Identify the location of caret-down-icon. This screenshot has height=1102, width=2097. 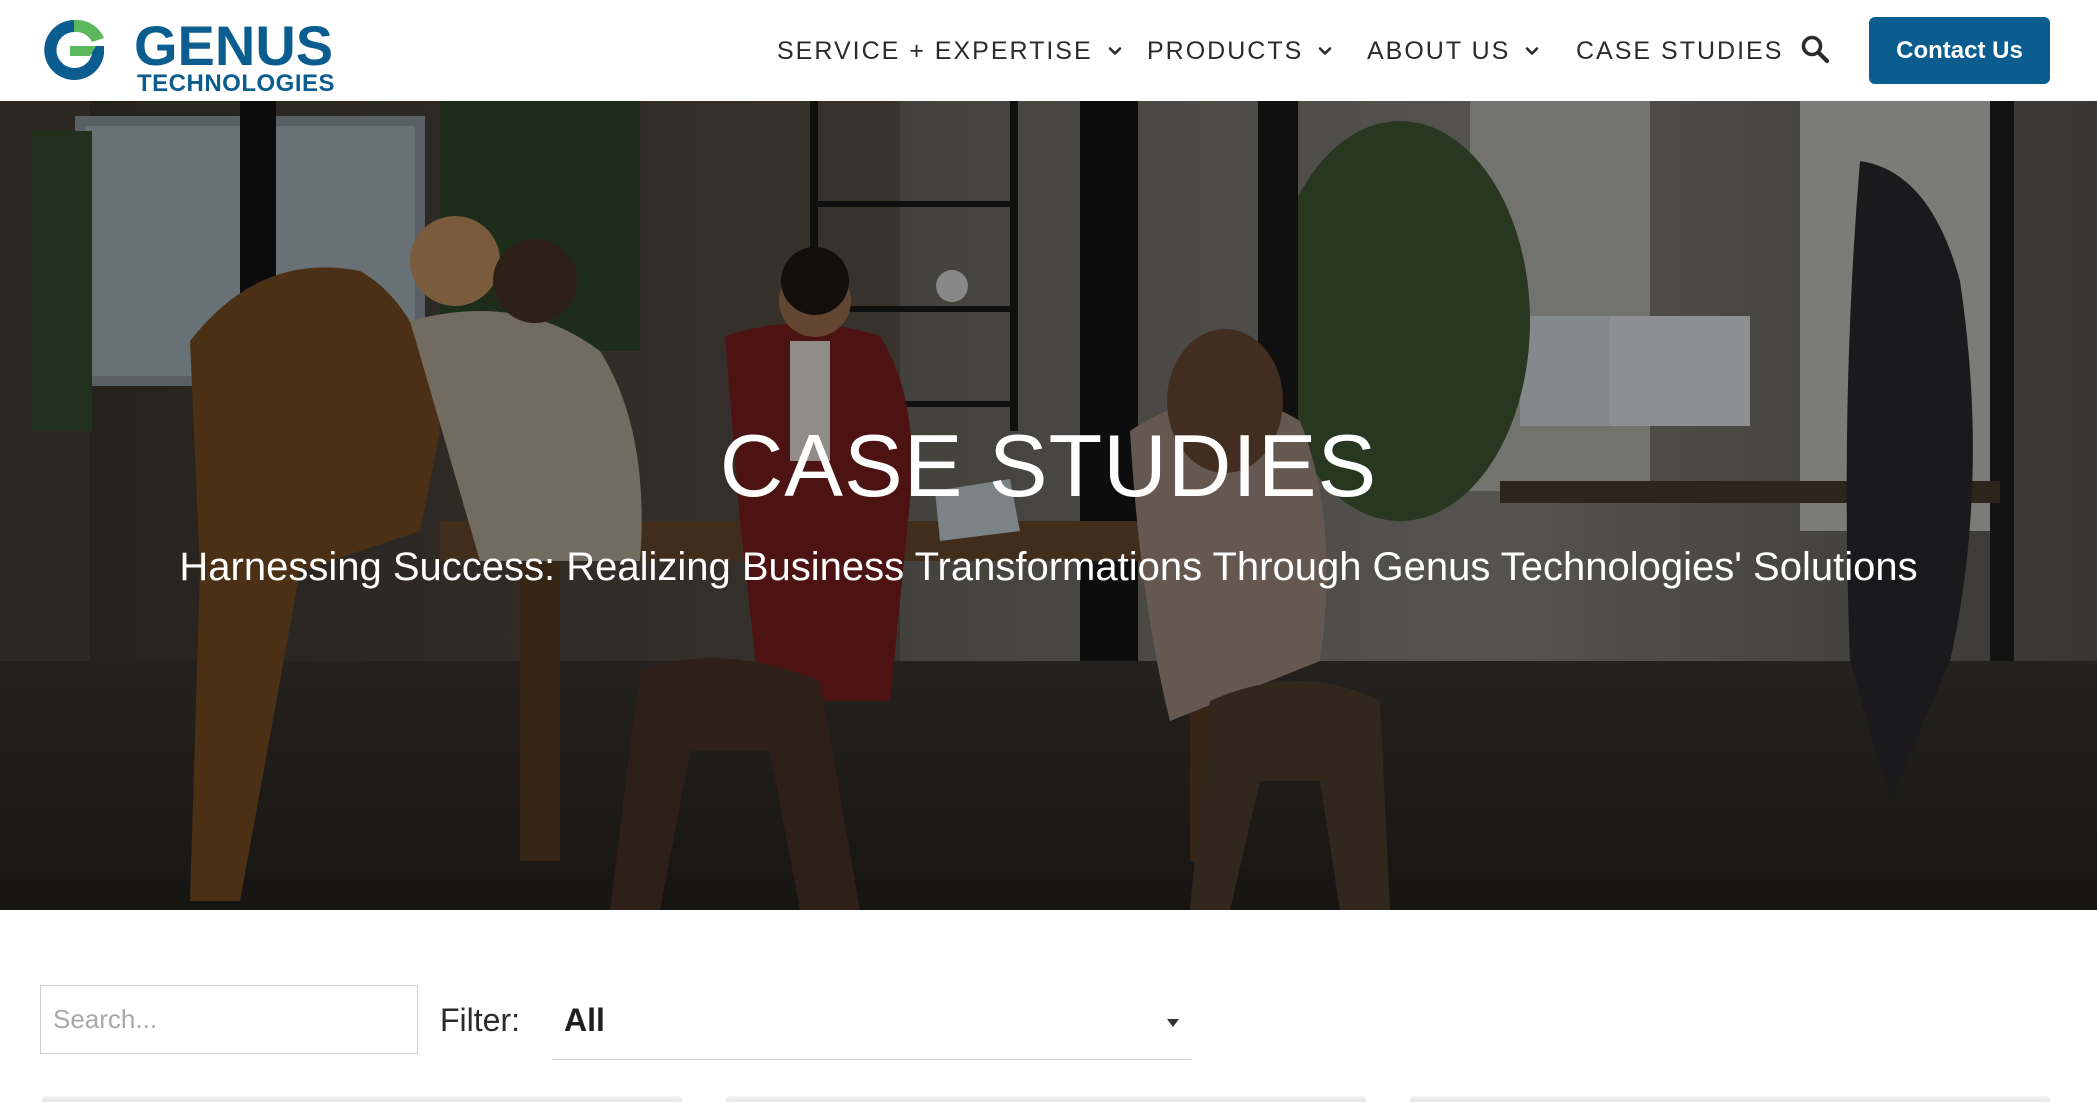
(1173, 1023).